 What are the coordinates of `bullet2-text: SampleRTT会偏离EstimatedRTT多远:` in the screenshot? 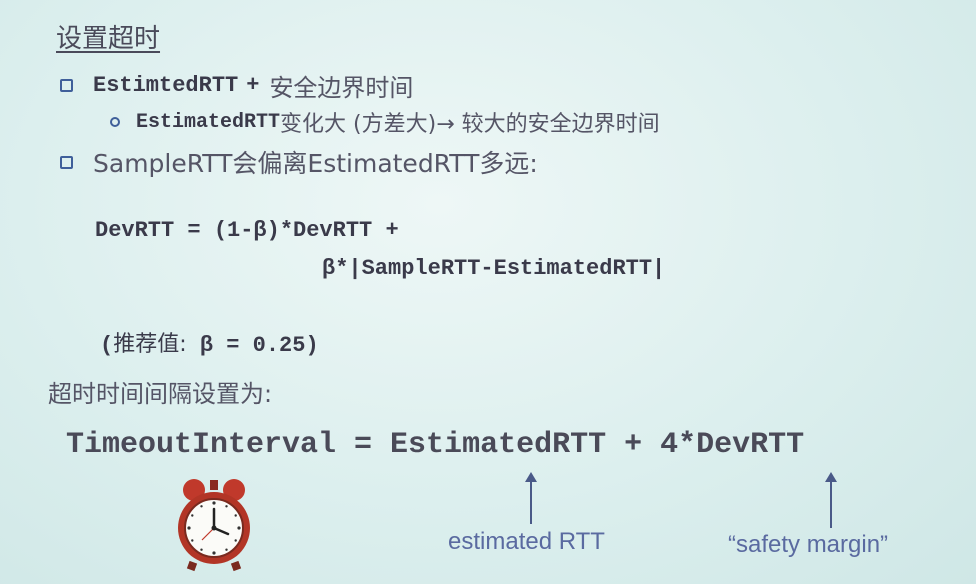 It's located at (315, 163).